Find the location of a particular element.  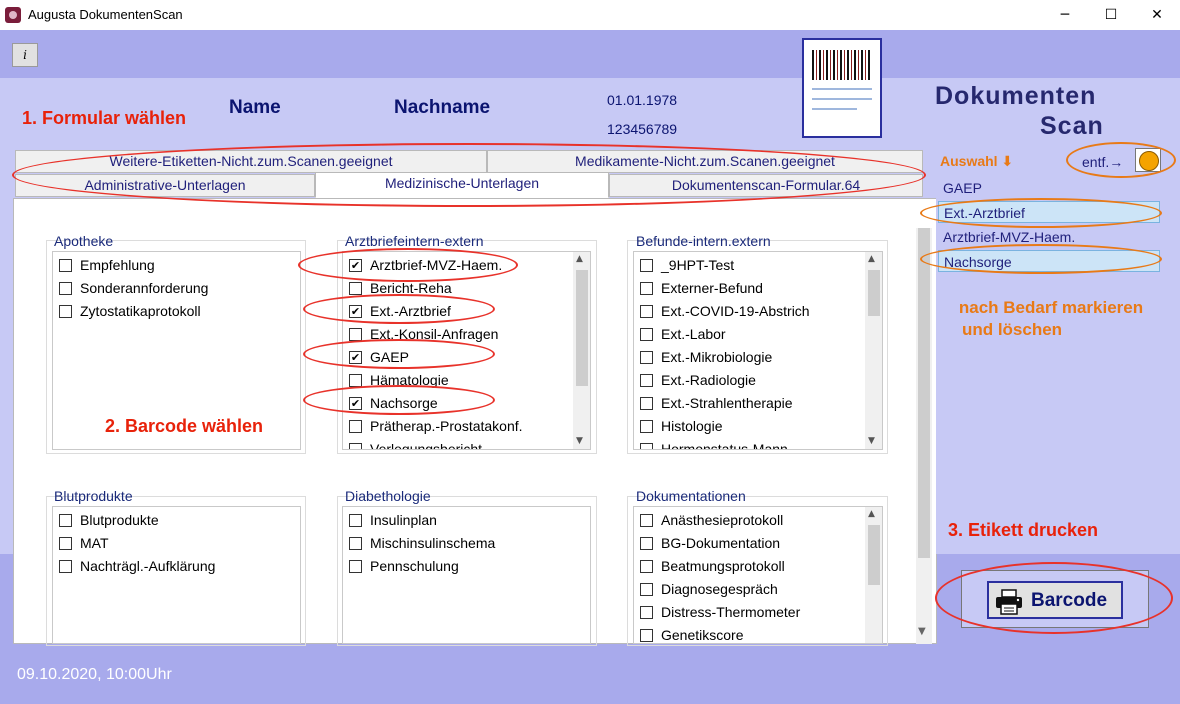

checkbox-label: _9HPT-Test is located at coordinates (698, 265).